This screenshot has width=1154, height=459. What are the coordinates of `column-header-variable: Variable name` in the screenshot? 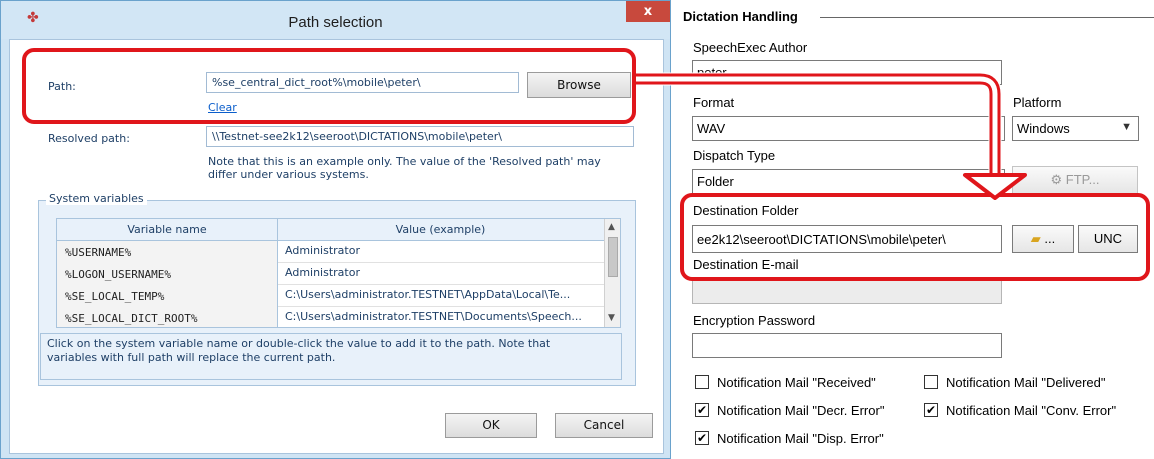 It's located at (167, 229).